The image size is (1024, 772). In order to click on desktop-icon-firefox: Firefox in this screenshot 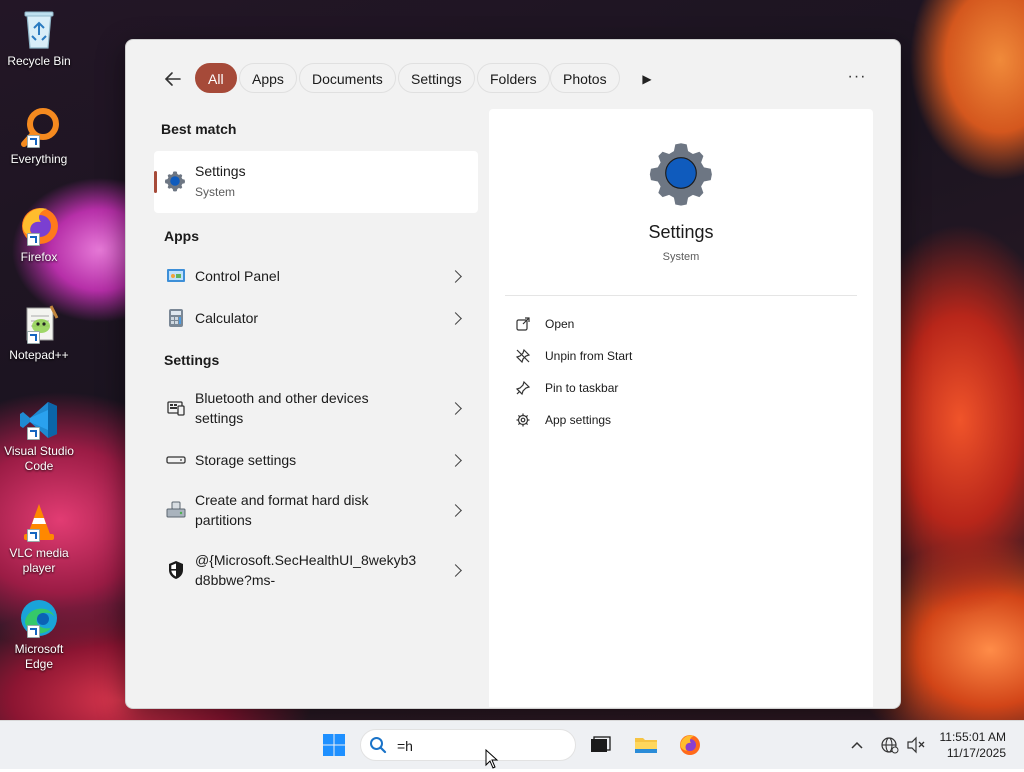, I will do `click(39, 234)`.